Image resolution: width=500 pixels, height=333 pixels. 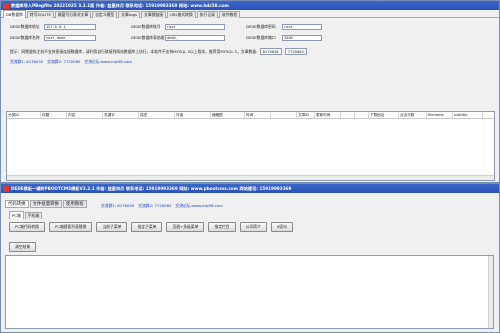 I want to click on tab-split: 蜗窗号分表对文章, so click(x=73, y=14).